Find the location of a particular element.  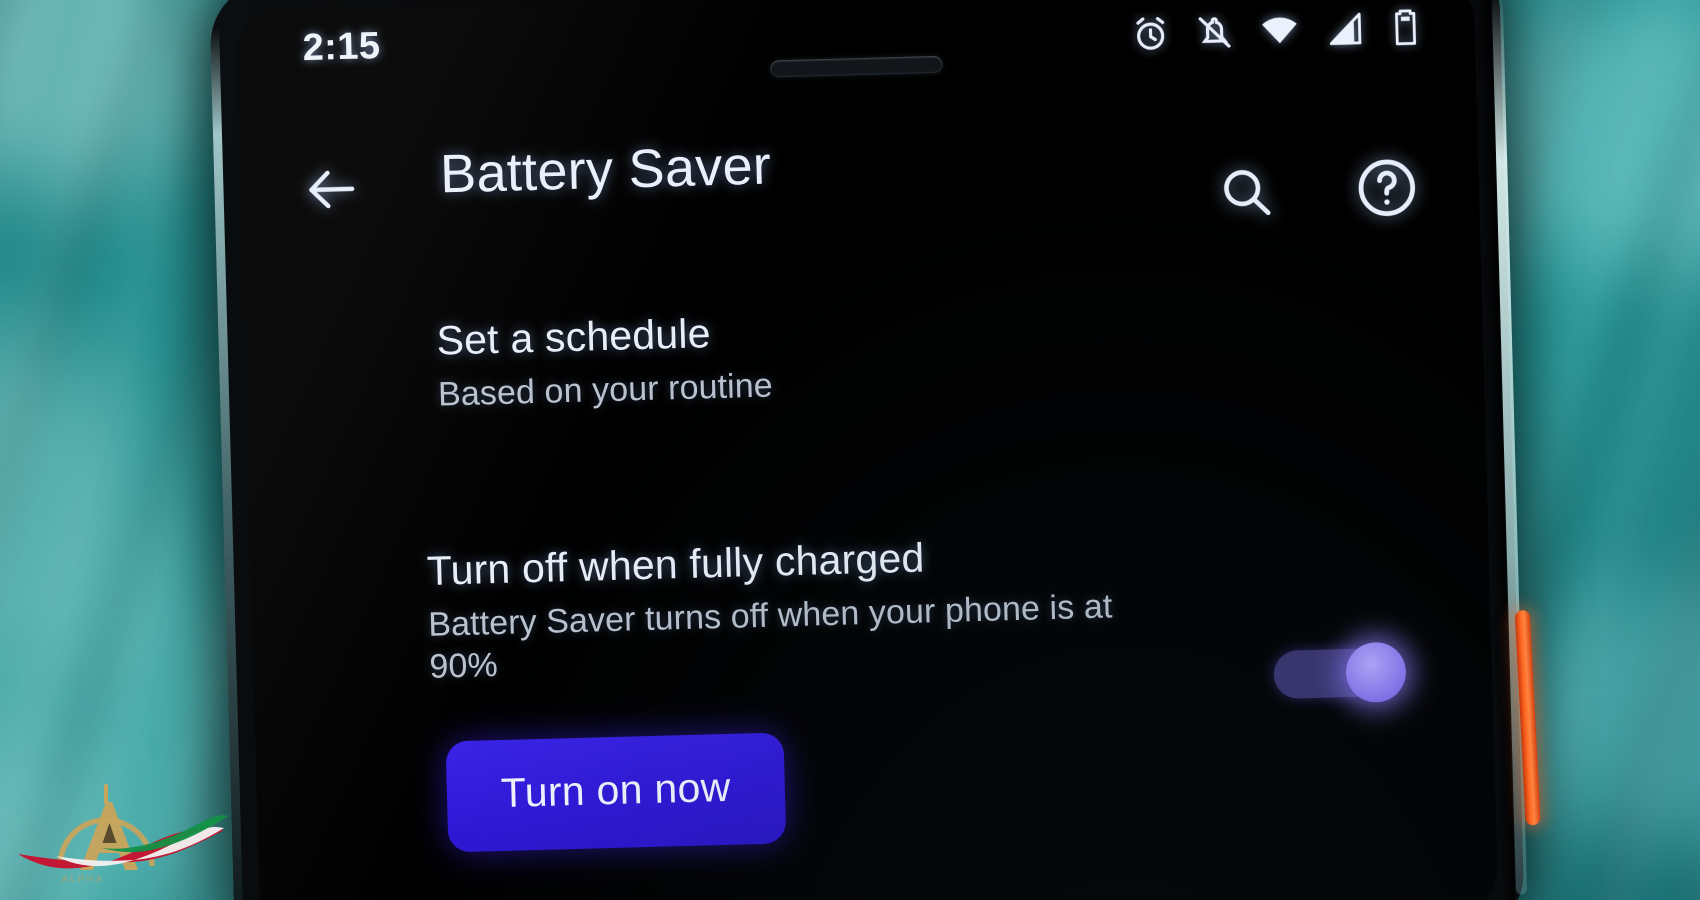

setting-title: Turn off when fully charged is located at coordinates (675, 564).